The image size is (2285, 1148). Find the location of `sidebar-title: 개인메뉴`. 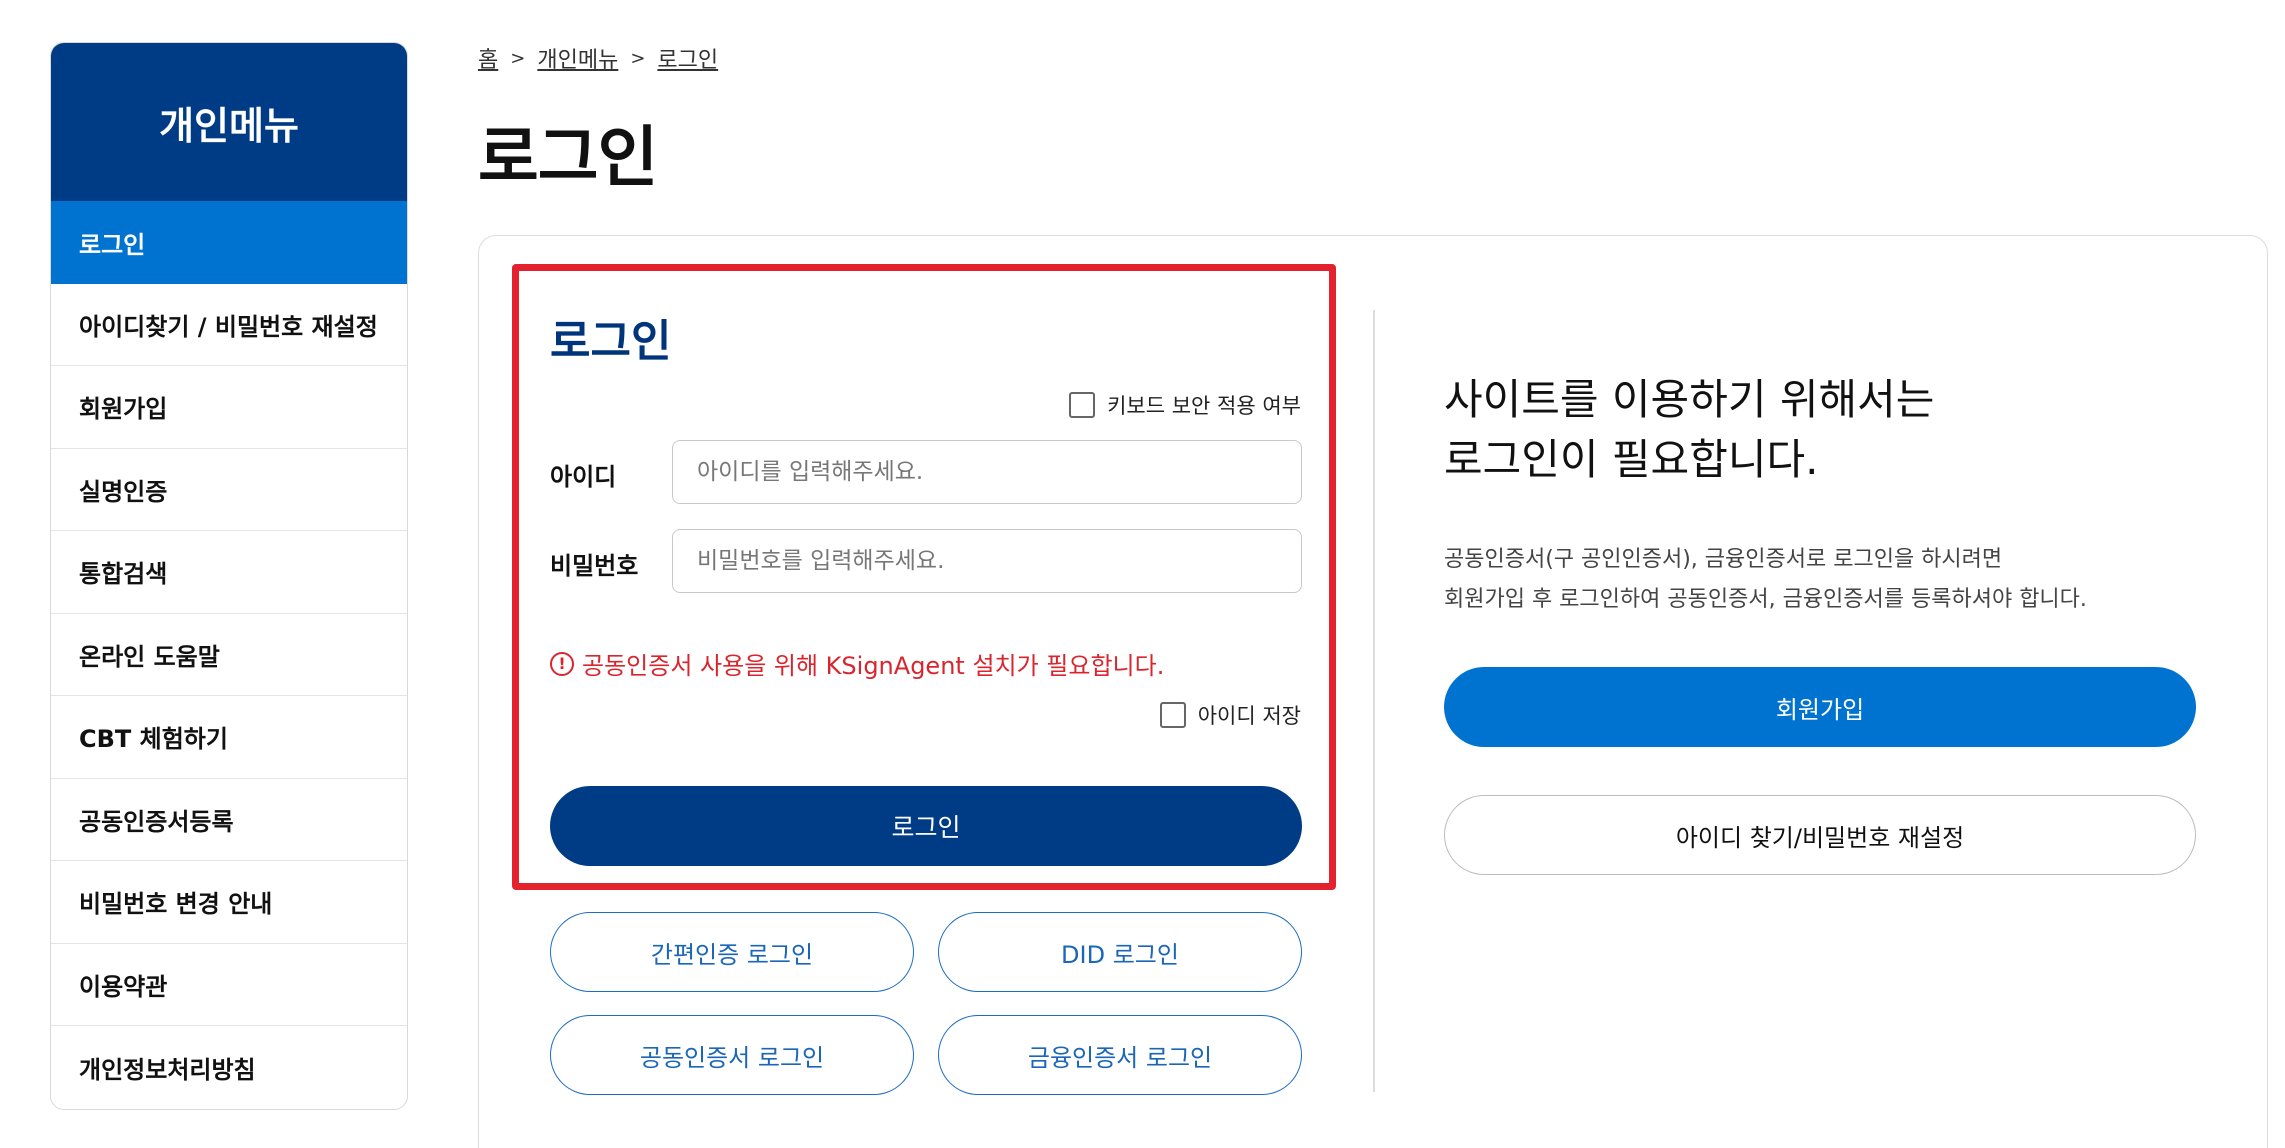

sidebar-title: 개인메뉴 is located at coordinates (229, 122).